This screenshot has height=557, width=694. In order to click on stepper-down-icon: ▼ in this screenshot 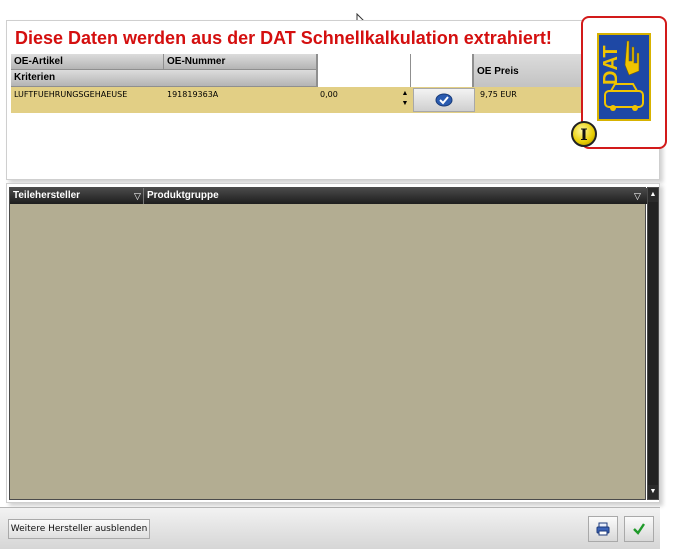, I will do `click(405, 104)`.